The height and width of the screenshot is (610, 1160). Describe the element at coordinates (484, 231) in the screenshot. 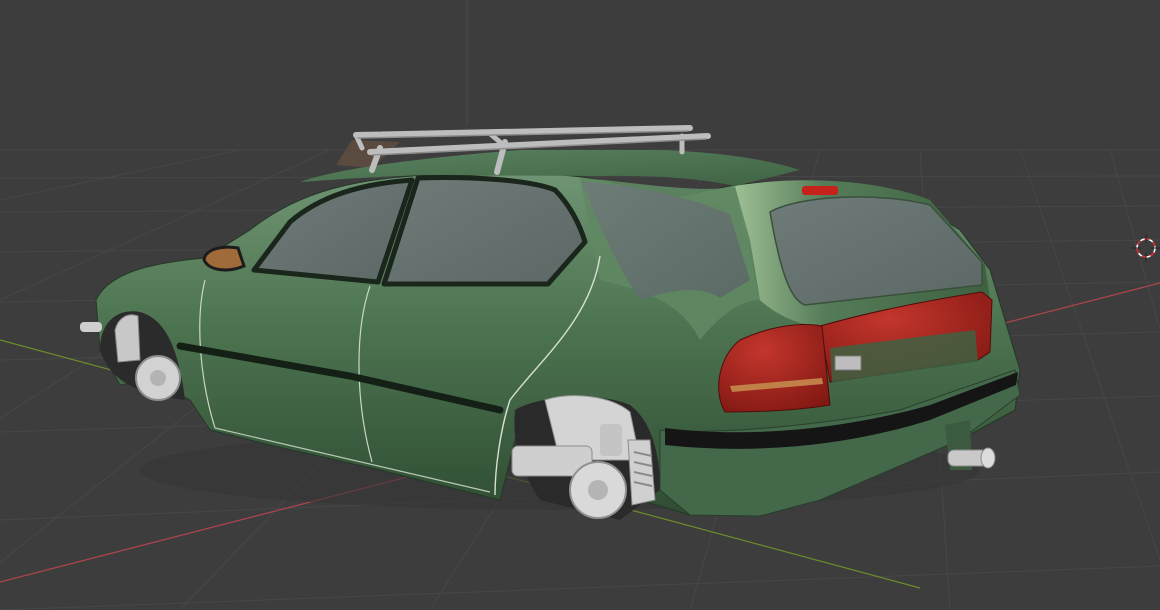

I see `rear-side-window` at that location.